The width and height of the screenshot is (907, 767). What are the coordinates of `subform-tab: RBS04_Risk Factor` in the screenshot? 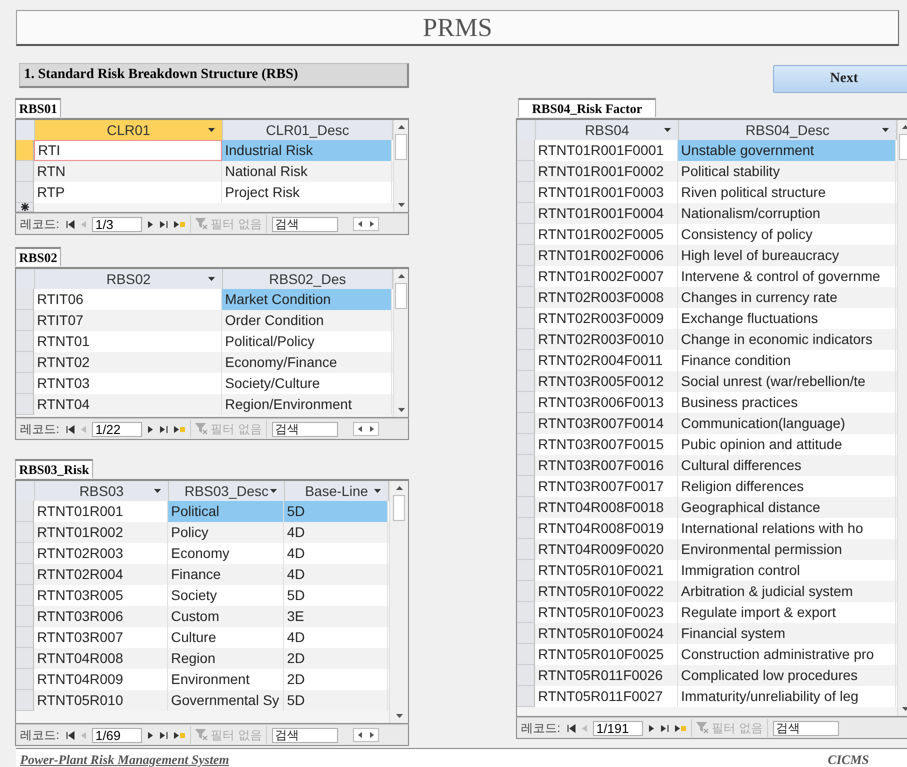 It's located at (587, 107).